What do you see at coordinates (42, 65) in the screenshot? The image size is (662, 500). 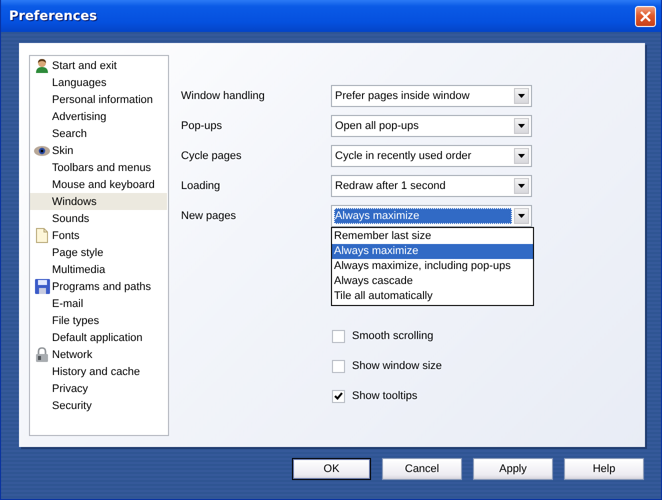 I see `person-icon` at bounding box center [42, 65].